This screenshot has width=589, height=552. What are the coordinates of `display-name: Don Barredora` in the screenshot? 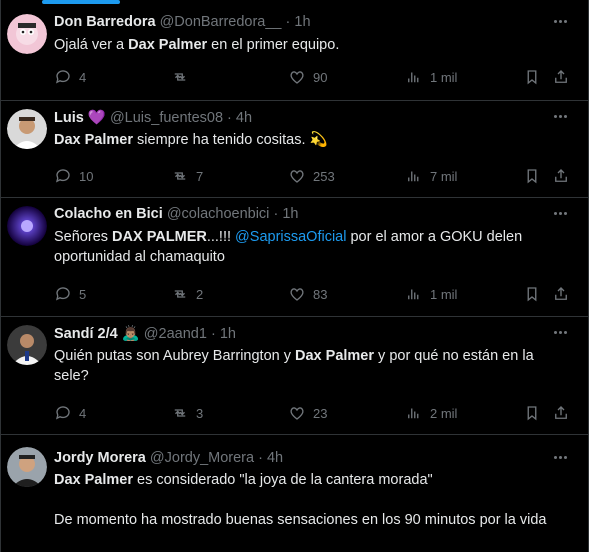 It's located at (105, 22).